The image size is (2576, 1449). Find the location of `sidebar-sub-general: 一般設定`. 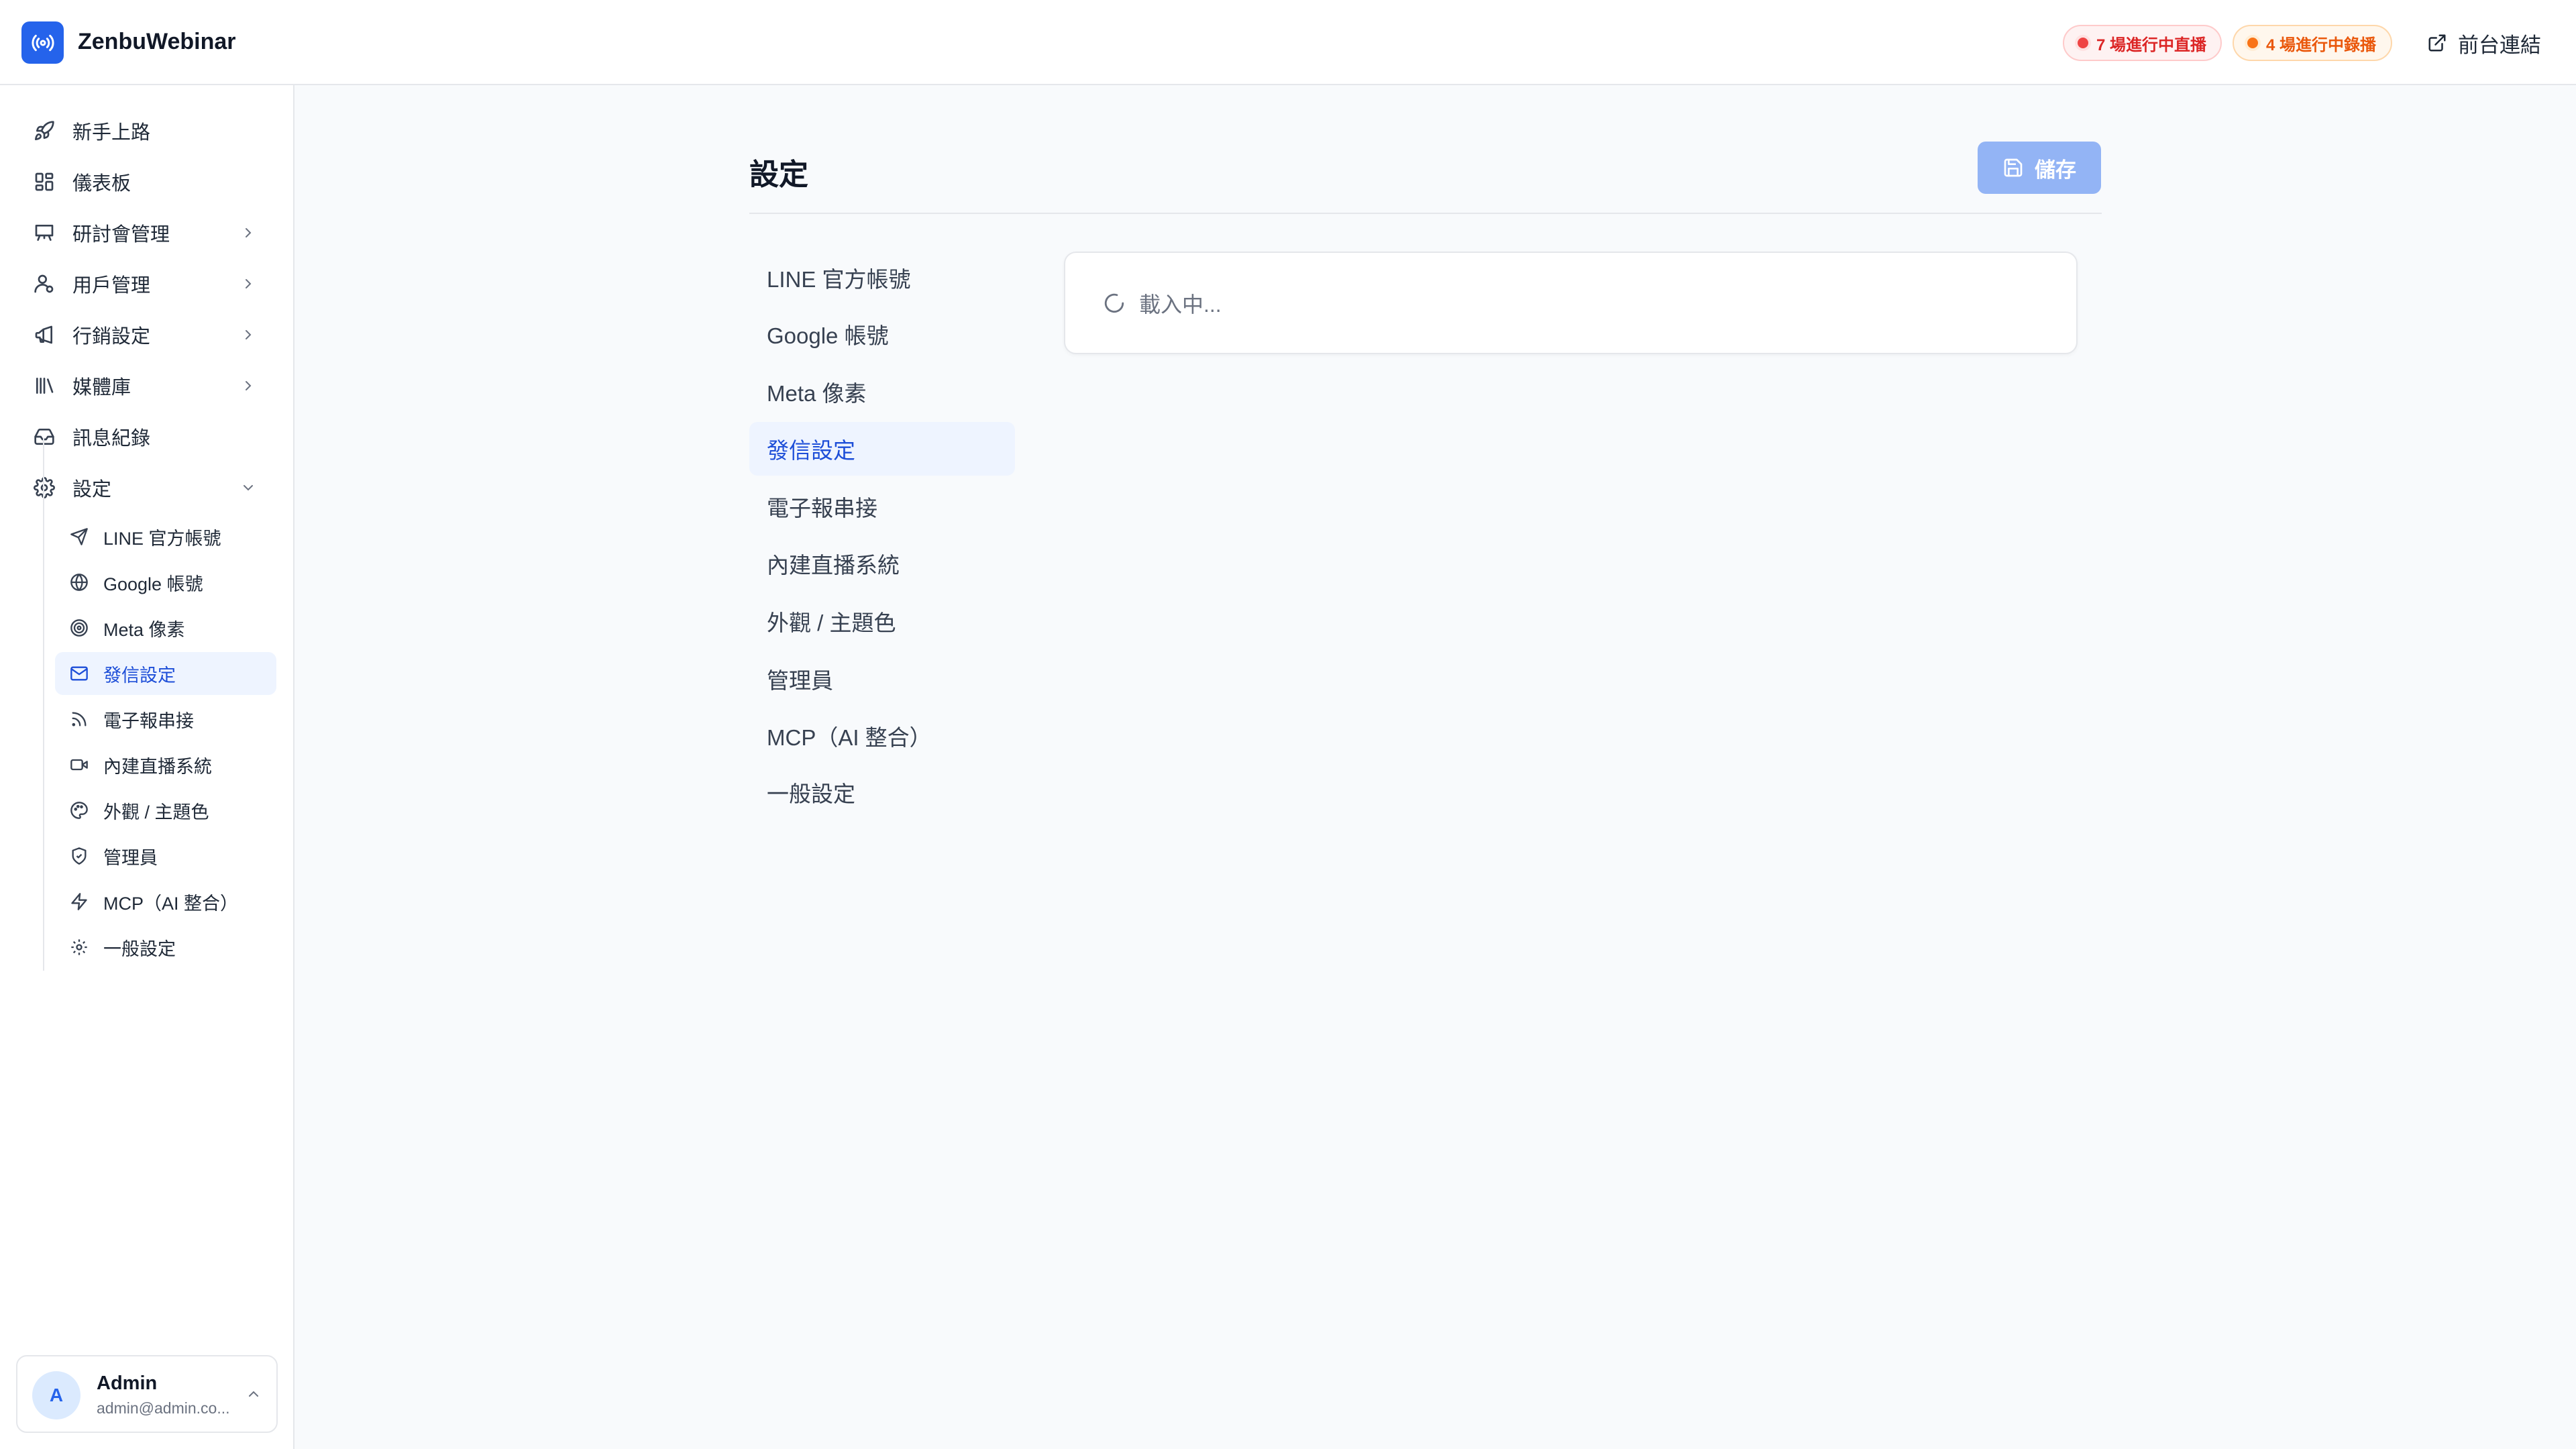

sidebar-sub-general: 一般設定 is located at coordinates (165, 947).